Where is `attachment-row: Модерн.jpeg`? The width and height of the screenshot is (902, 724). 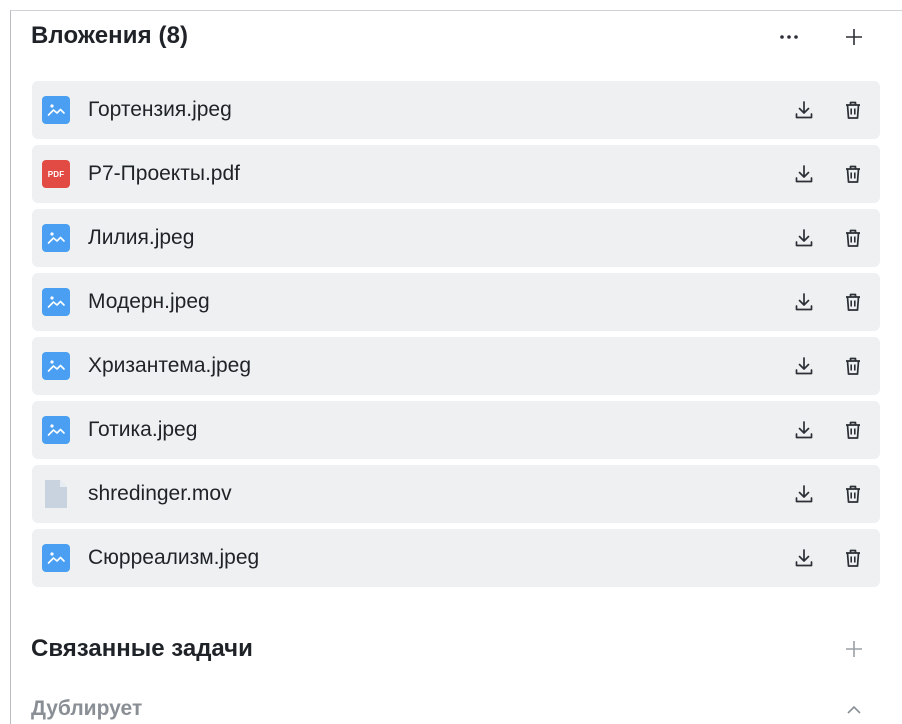 attachment-row: Модерн.jpeg is located at coordinates (456, 302).